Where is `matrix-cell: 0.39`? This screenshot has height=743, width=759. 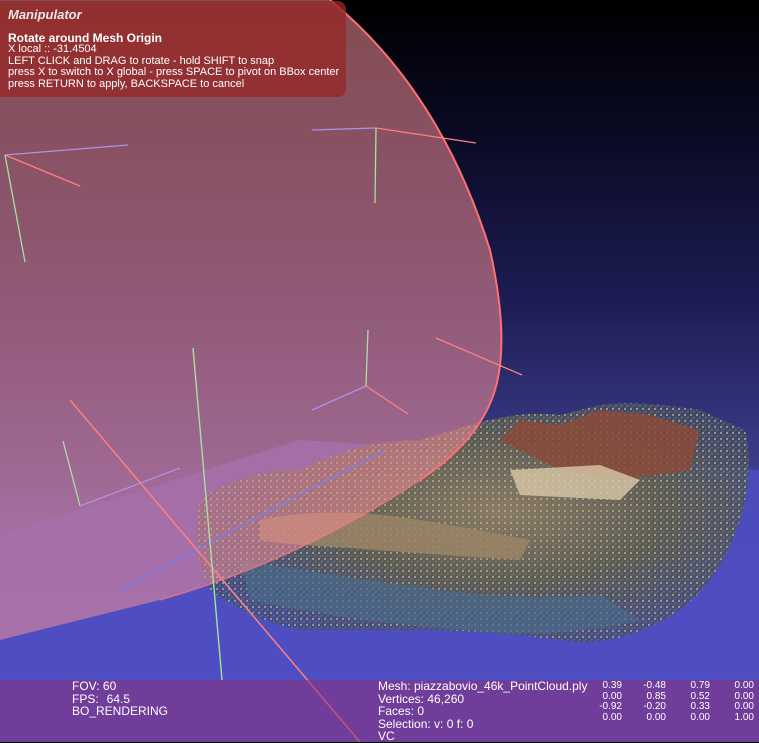
matrix-cell: 0.39 is located at coordinates (612, 685).